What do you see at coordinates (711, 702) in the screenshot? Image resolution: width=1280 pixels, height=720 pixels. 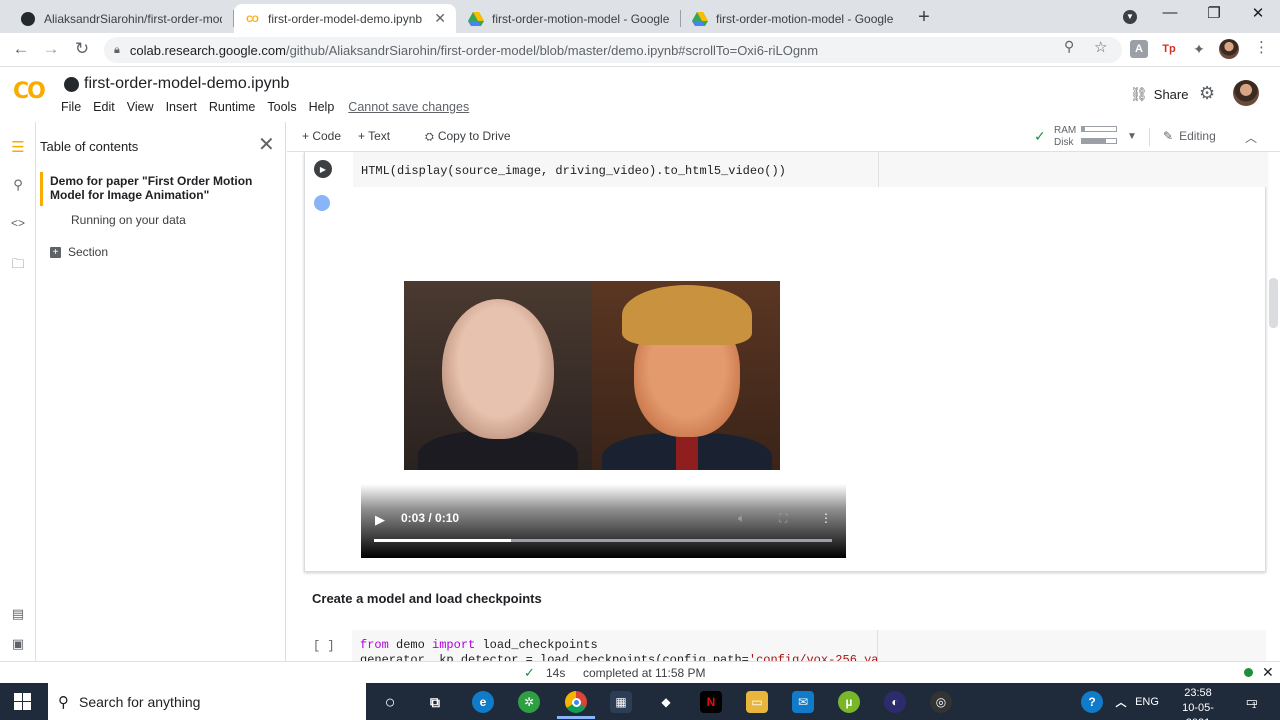 I see `netflix-icon: N` at bounding box center [711, 702].